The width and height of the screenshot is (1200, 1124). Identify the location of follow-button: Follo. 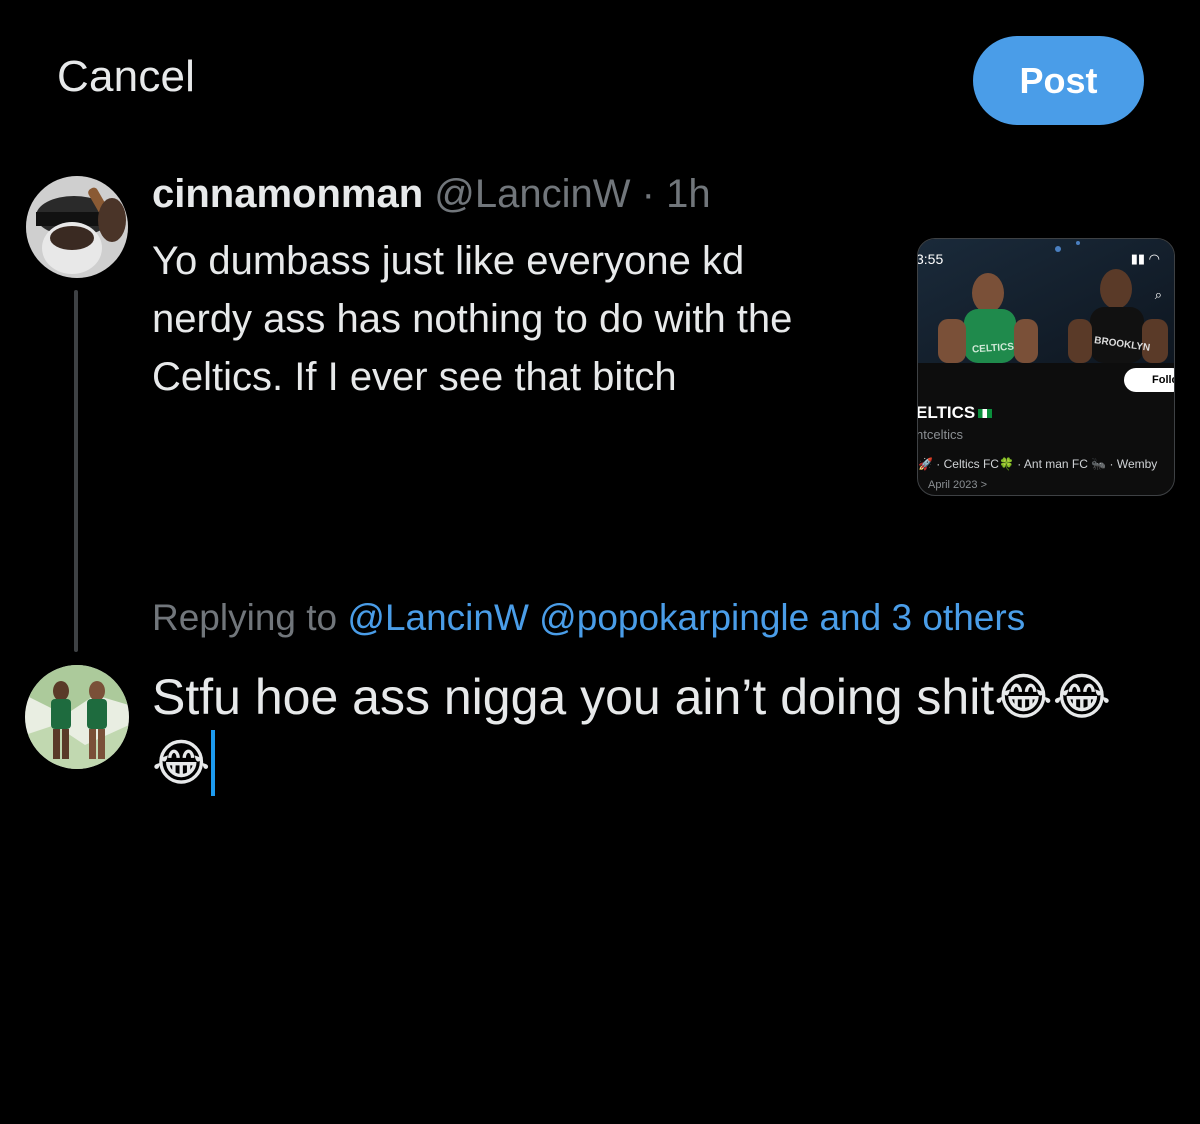
(1149, 380).